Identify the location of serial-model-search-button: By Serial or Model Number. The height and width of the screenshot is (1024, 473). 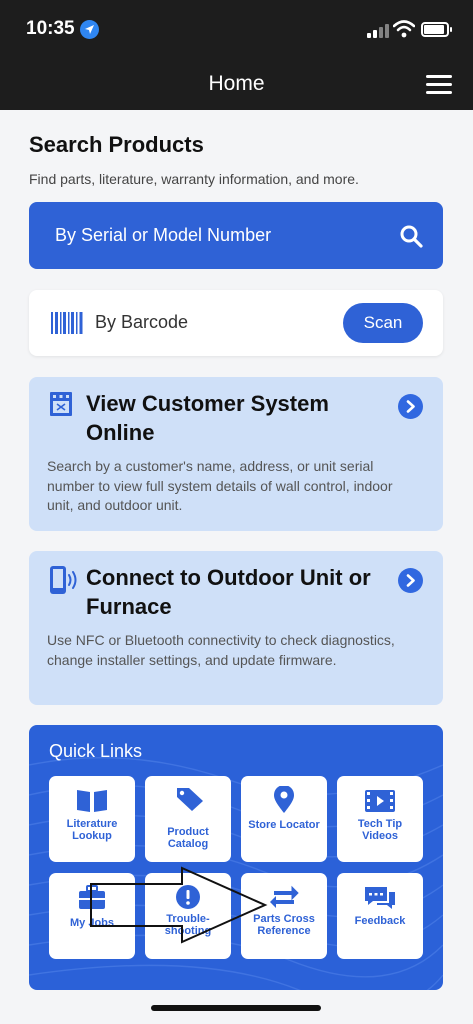
(236, 235).